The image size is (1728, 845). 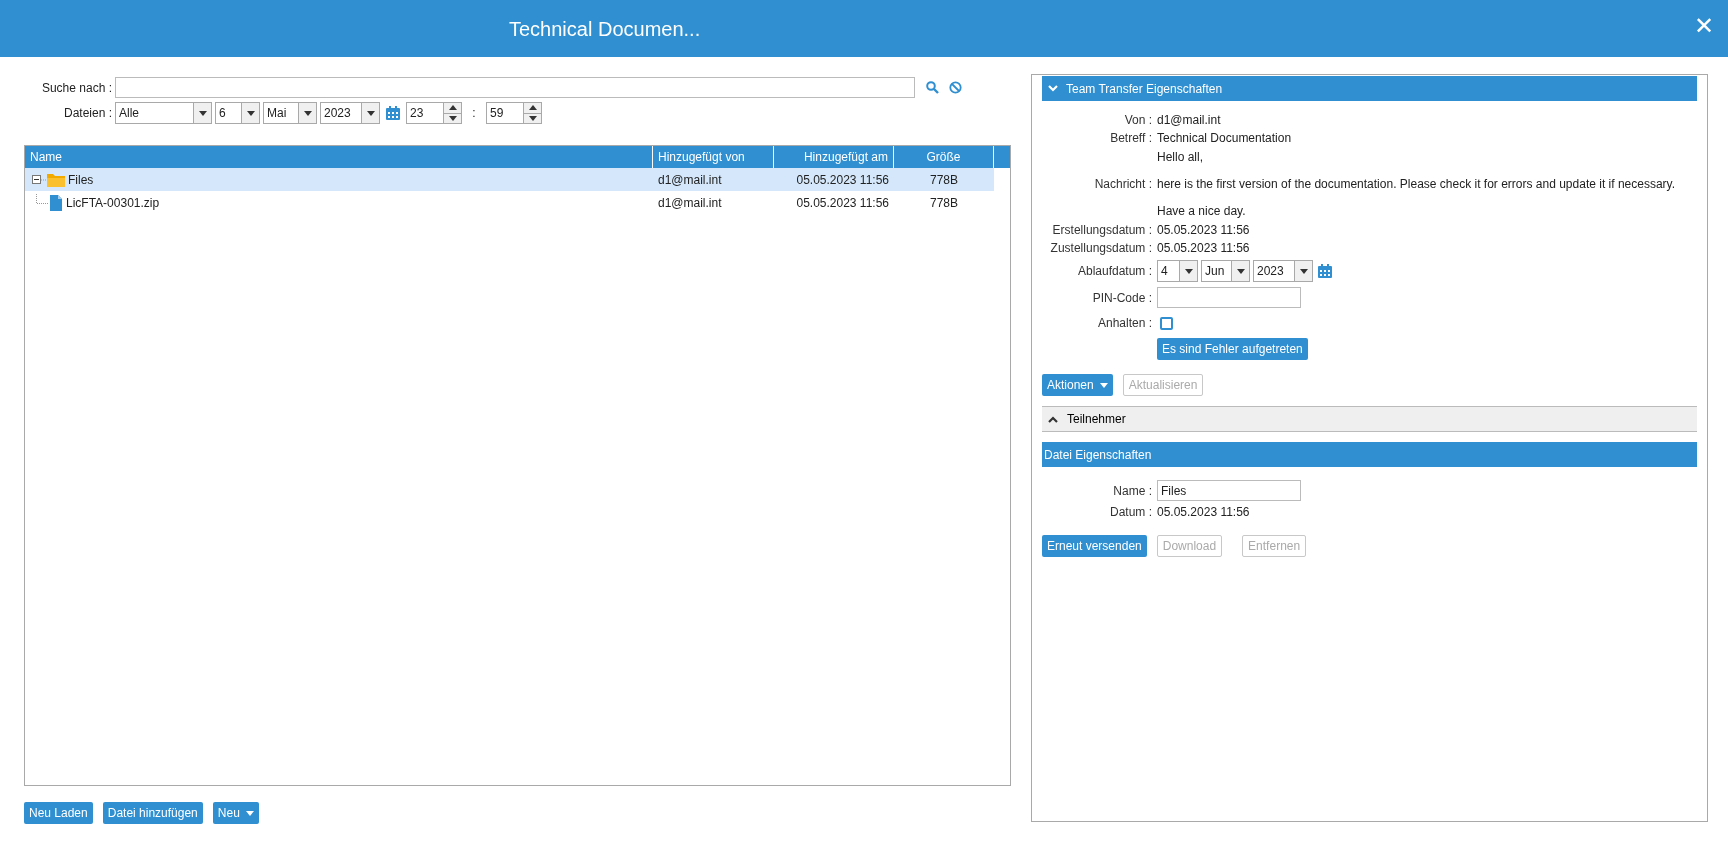 What do you see at coordinates (515, 87) in the screenshot?
I see `search-field` at bounding box center [515, 87].